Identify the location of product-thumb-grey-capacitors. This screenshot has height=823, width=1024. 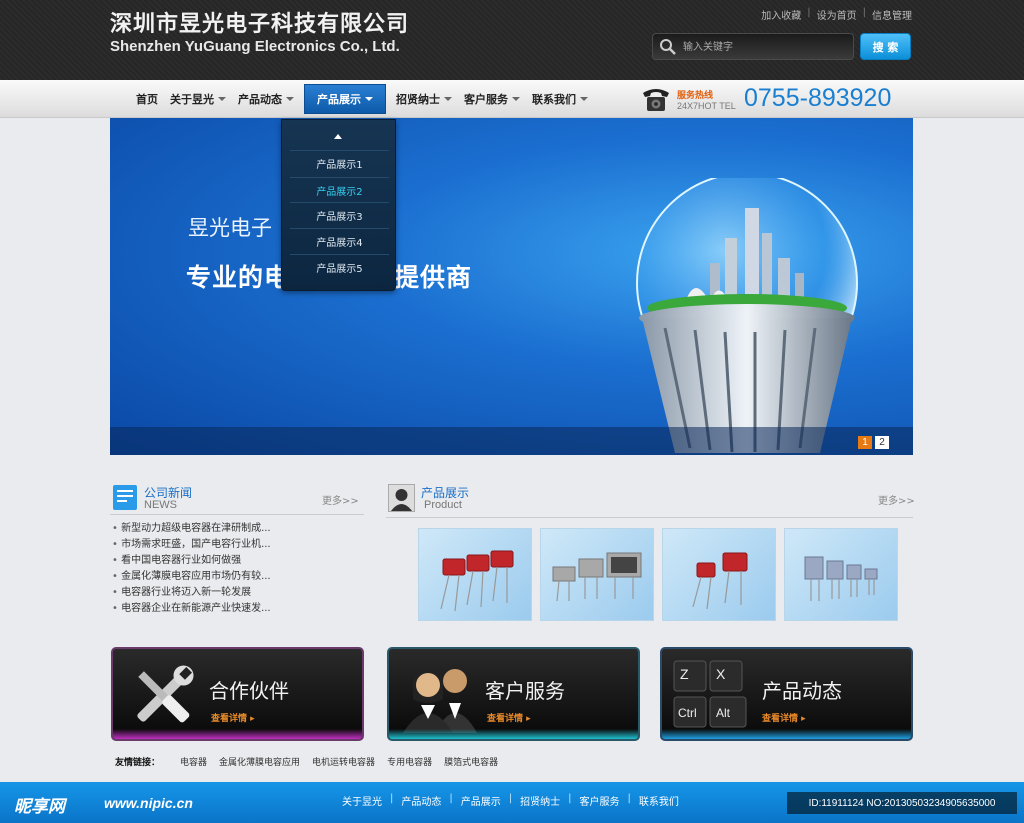
(597, 574).